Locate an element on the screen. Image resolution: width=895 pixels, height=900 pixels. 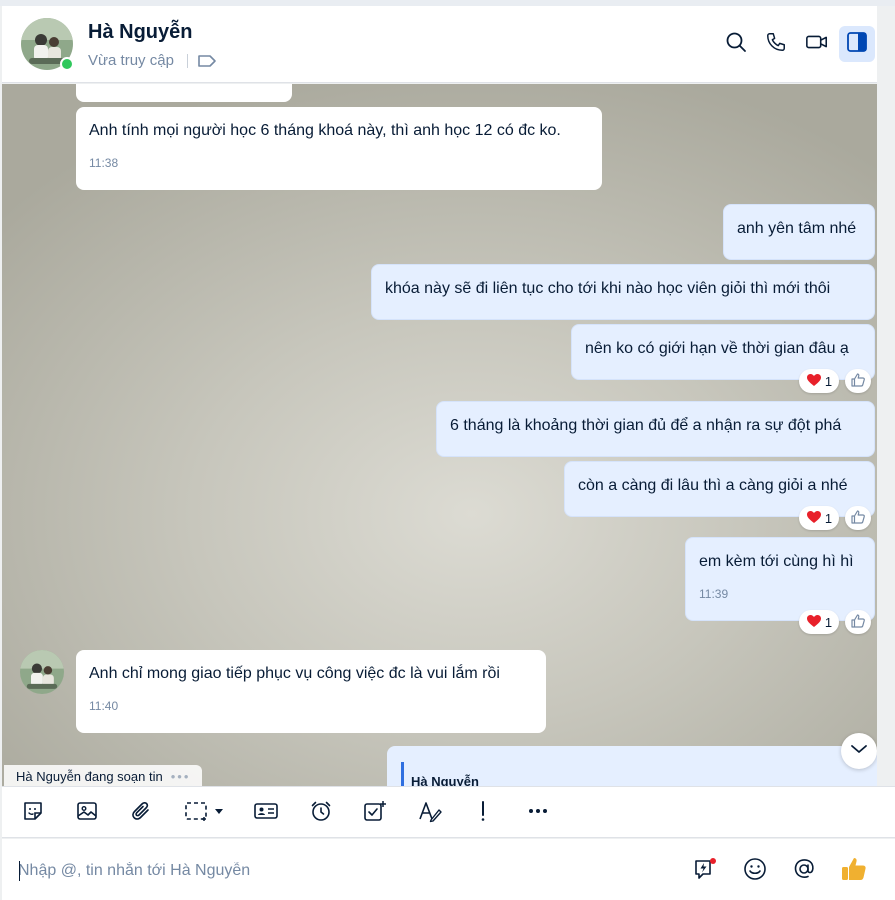
message-text: em kèm tới cùng hì hì is located at coordinates (776, 561).